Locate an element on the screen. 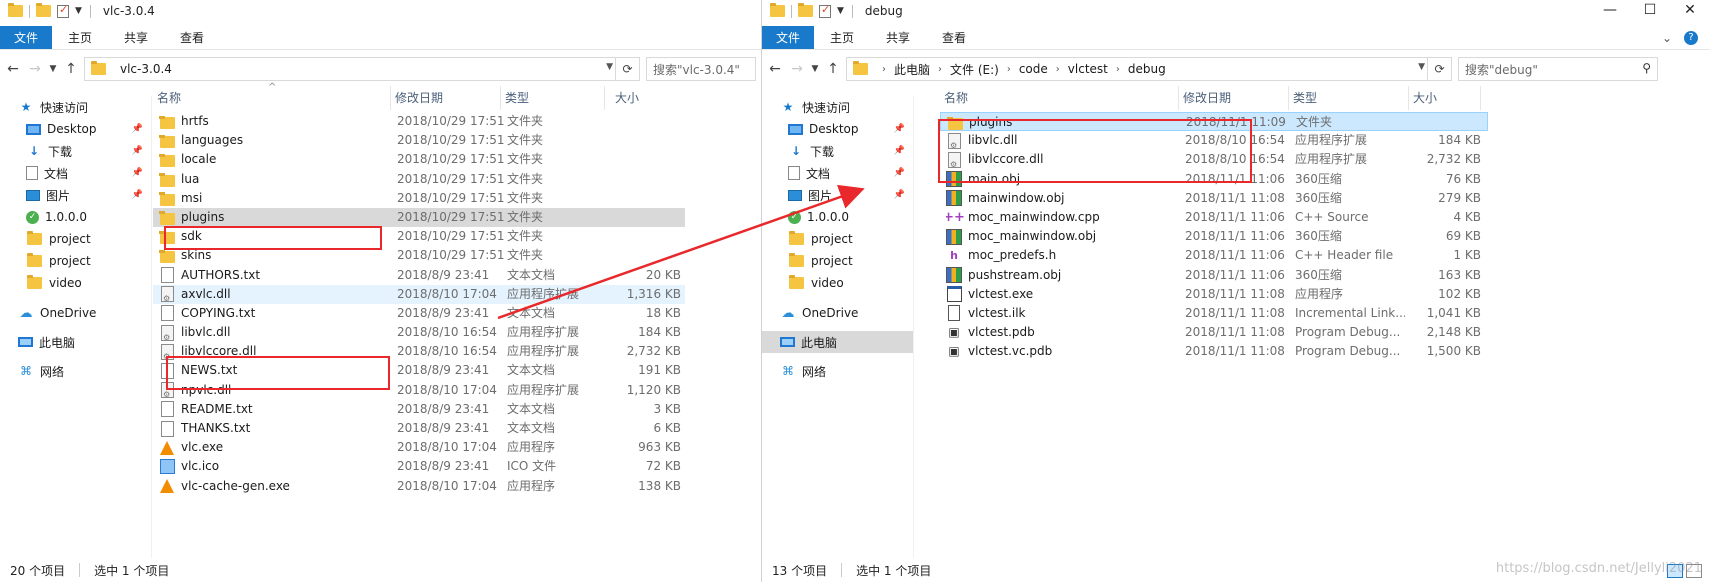 The width and height of the screenshot is (1710, 582). table-row: AUTHORS.txt 2018/8/9 23:41 文本文档 20 KB is located at coordinates (419, 275).